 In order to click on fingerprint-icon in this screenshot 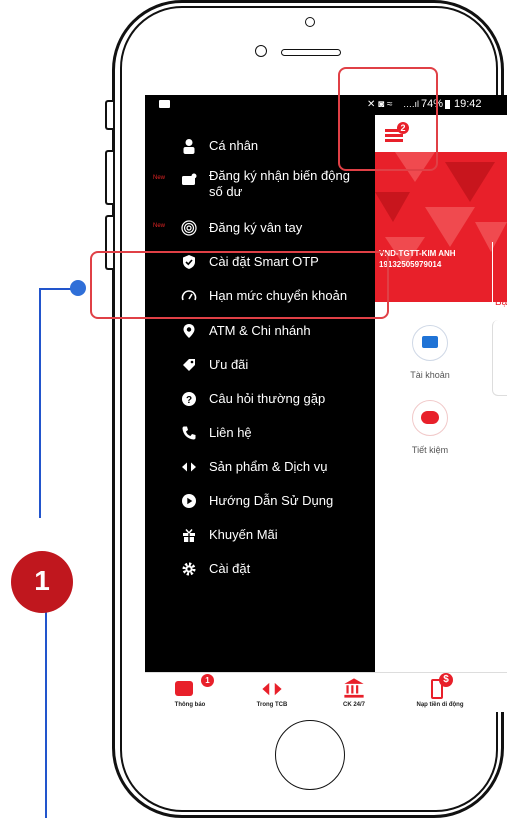, I will do `click(189, 228)`.